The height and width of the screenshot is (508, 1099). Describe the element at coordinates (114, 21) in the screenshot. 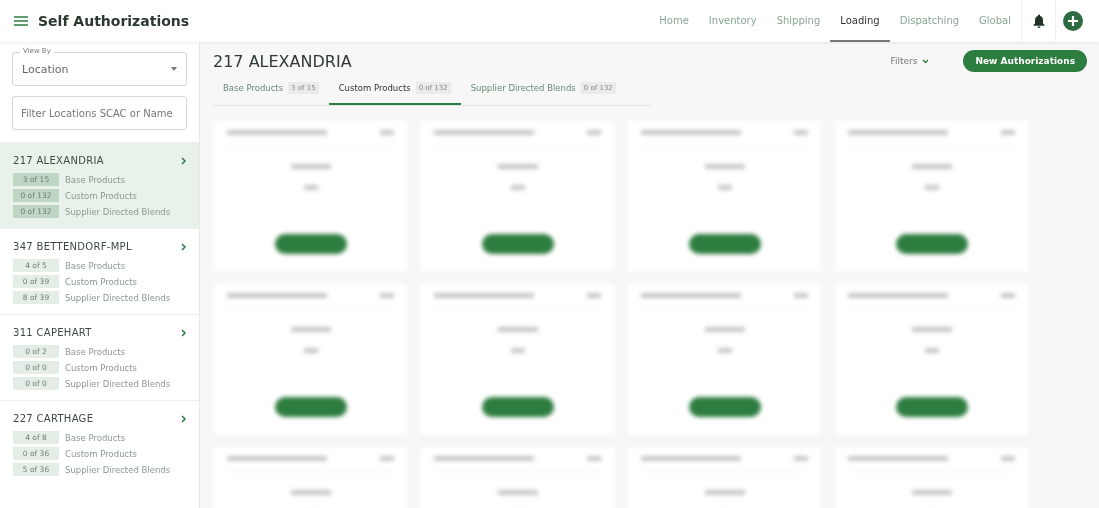

I see `app-title: Self Authorizations` at that location.